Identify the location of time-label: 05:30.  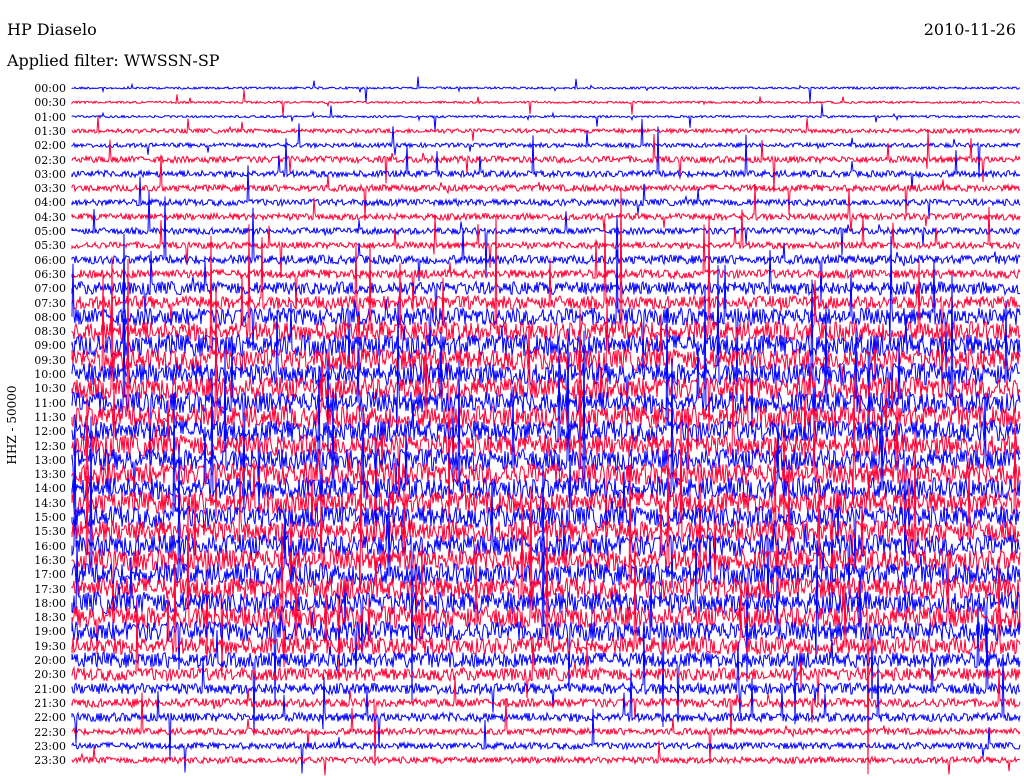
(50, 246).